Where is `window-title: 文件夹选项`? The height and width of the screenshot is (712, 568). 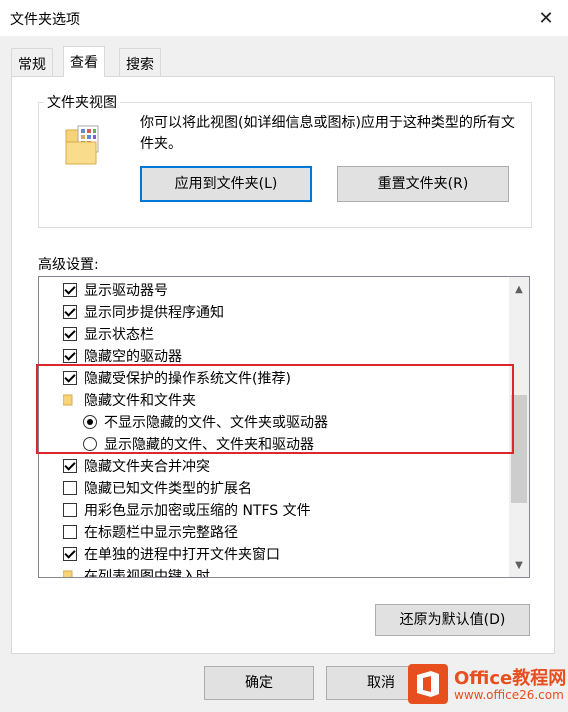
window-title: 文件夹选项 is located at coordinates (45, 20).